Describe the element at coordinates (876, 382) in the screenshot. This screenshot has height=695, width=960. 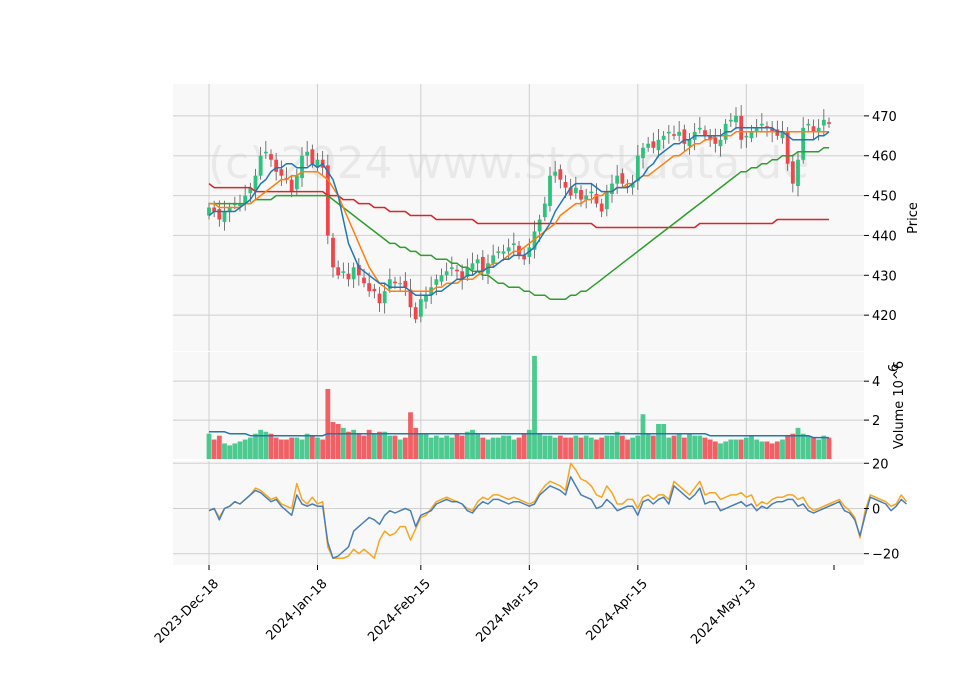
I see `y-tick-label: 4` at that location.